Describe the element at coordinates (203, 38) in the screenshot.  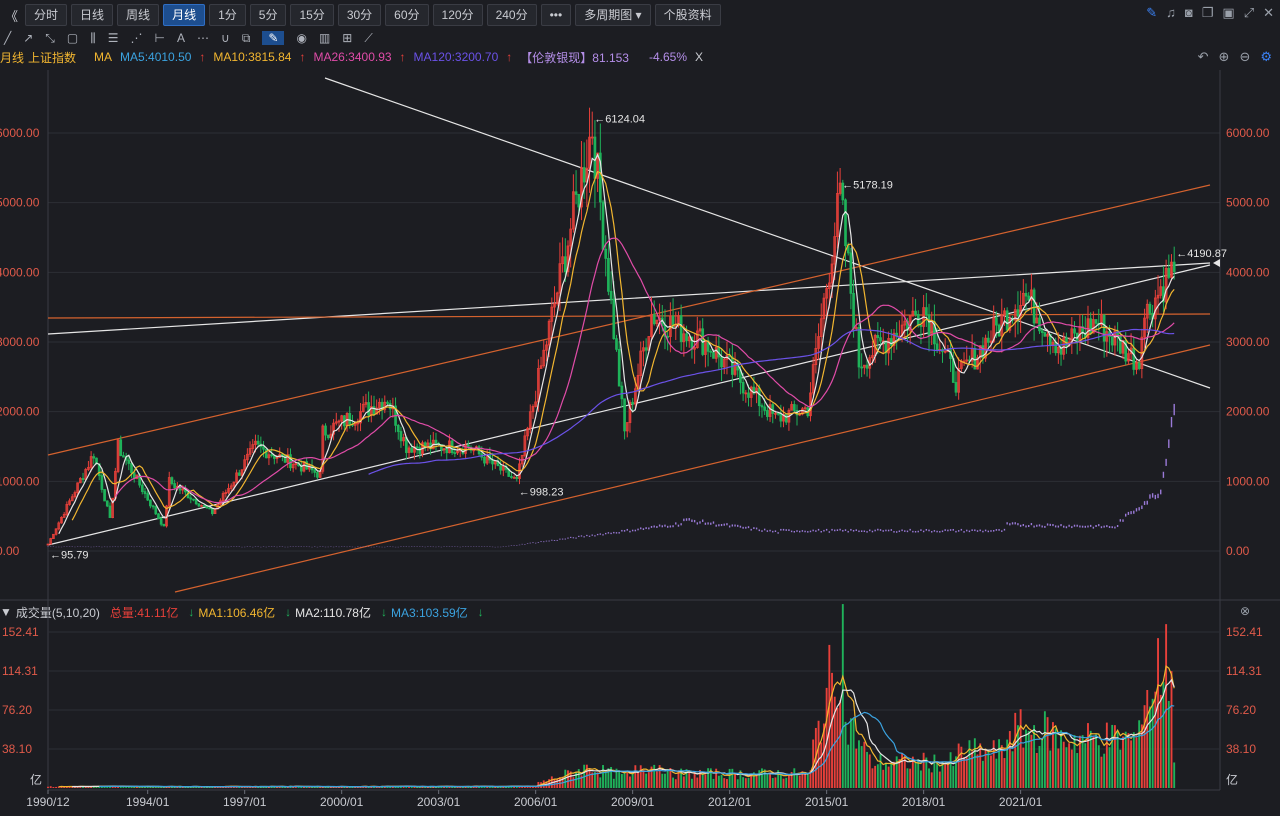
I see `more-tools-icon: ⋯` at that location.